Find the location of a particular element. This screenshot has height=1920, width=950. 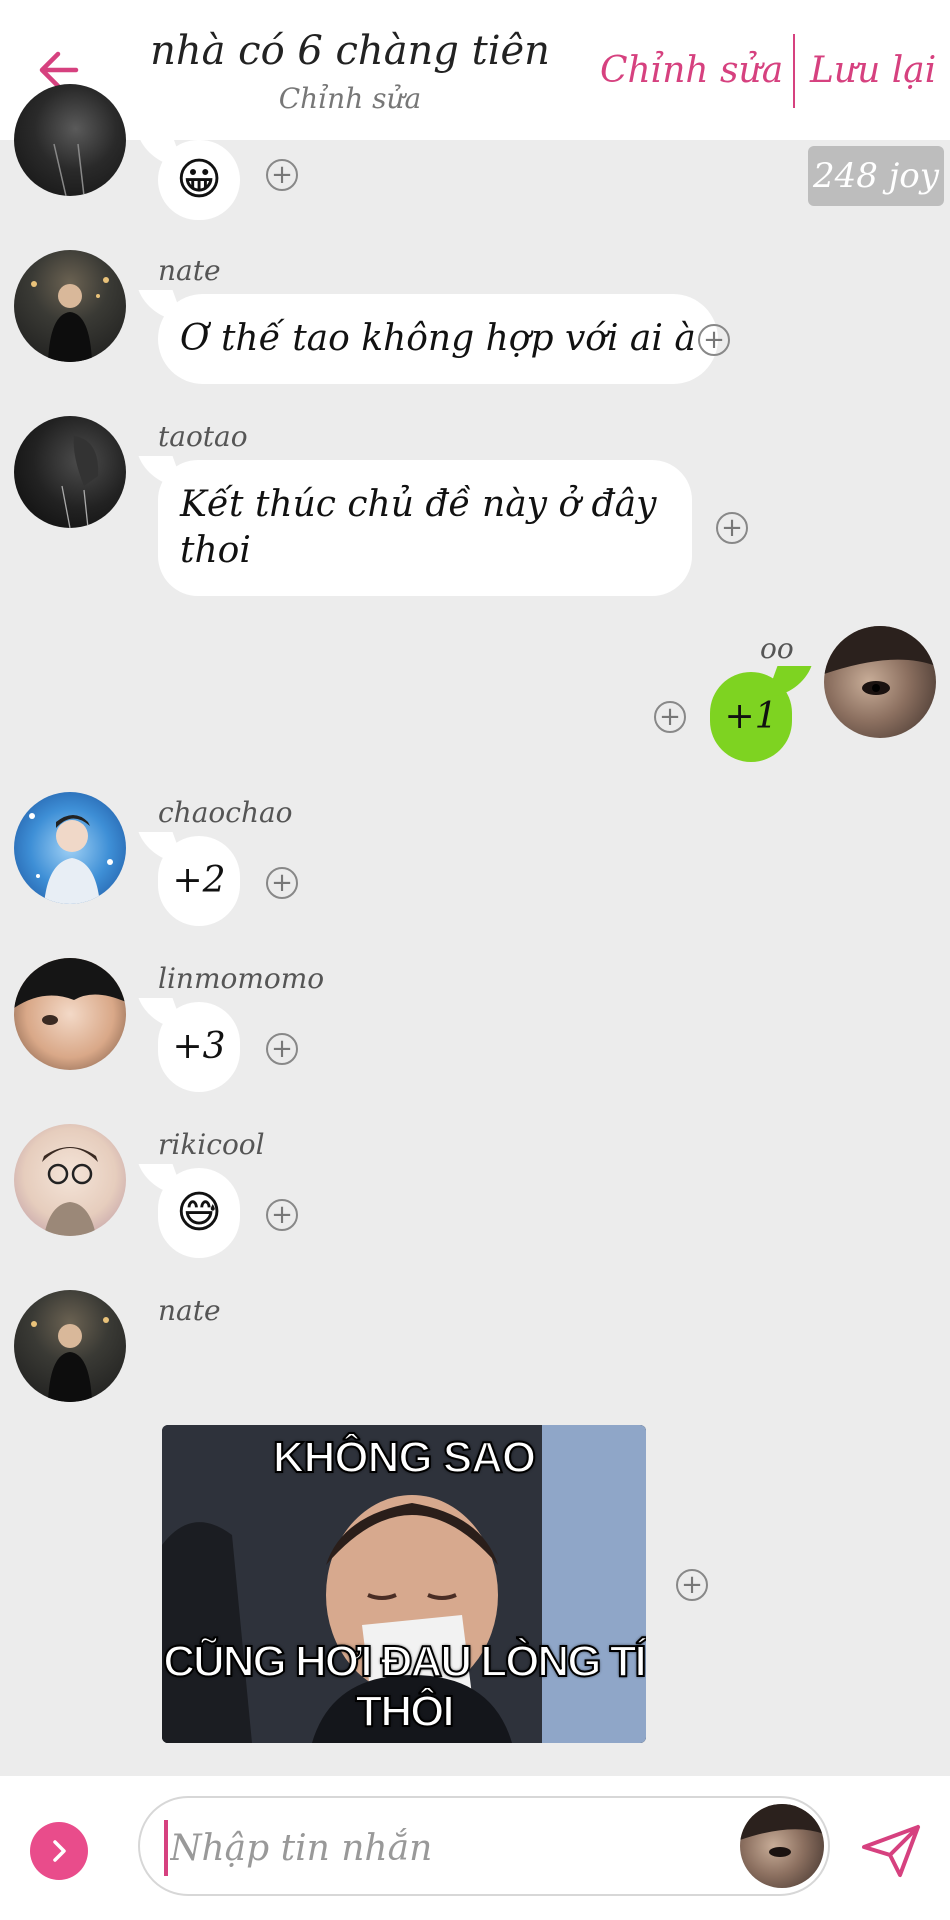

message-bubble: +2 is located at coordinates (199, 881).